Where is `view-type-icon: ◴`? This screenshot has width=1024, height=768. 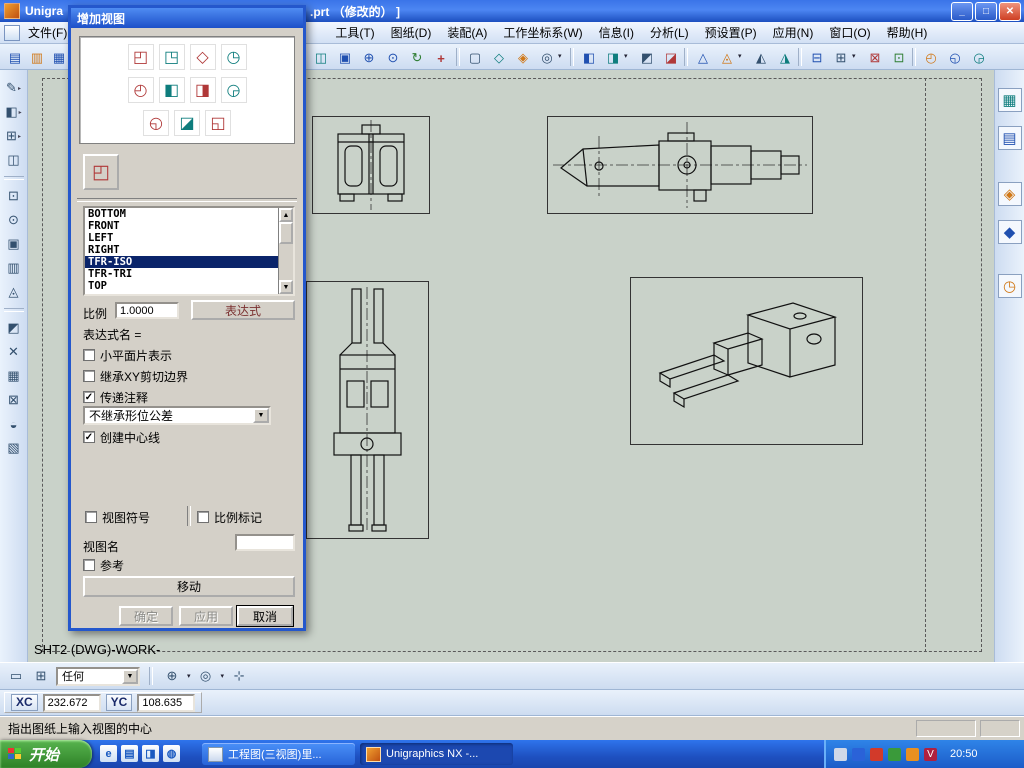 view-type-icon: ◴ is located at coordinates (140, 90).